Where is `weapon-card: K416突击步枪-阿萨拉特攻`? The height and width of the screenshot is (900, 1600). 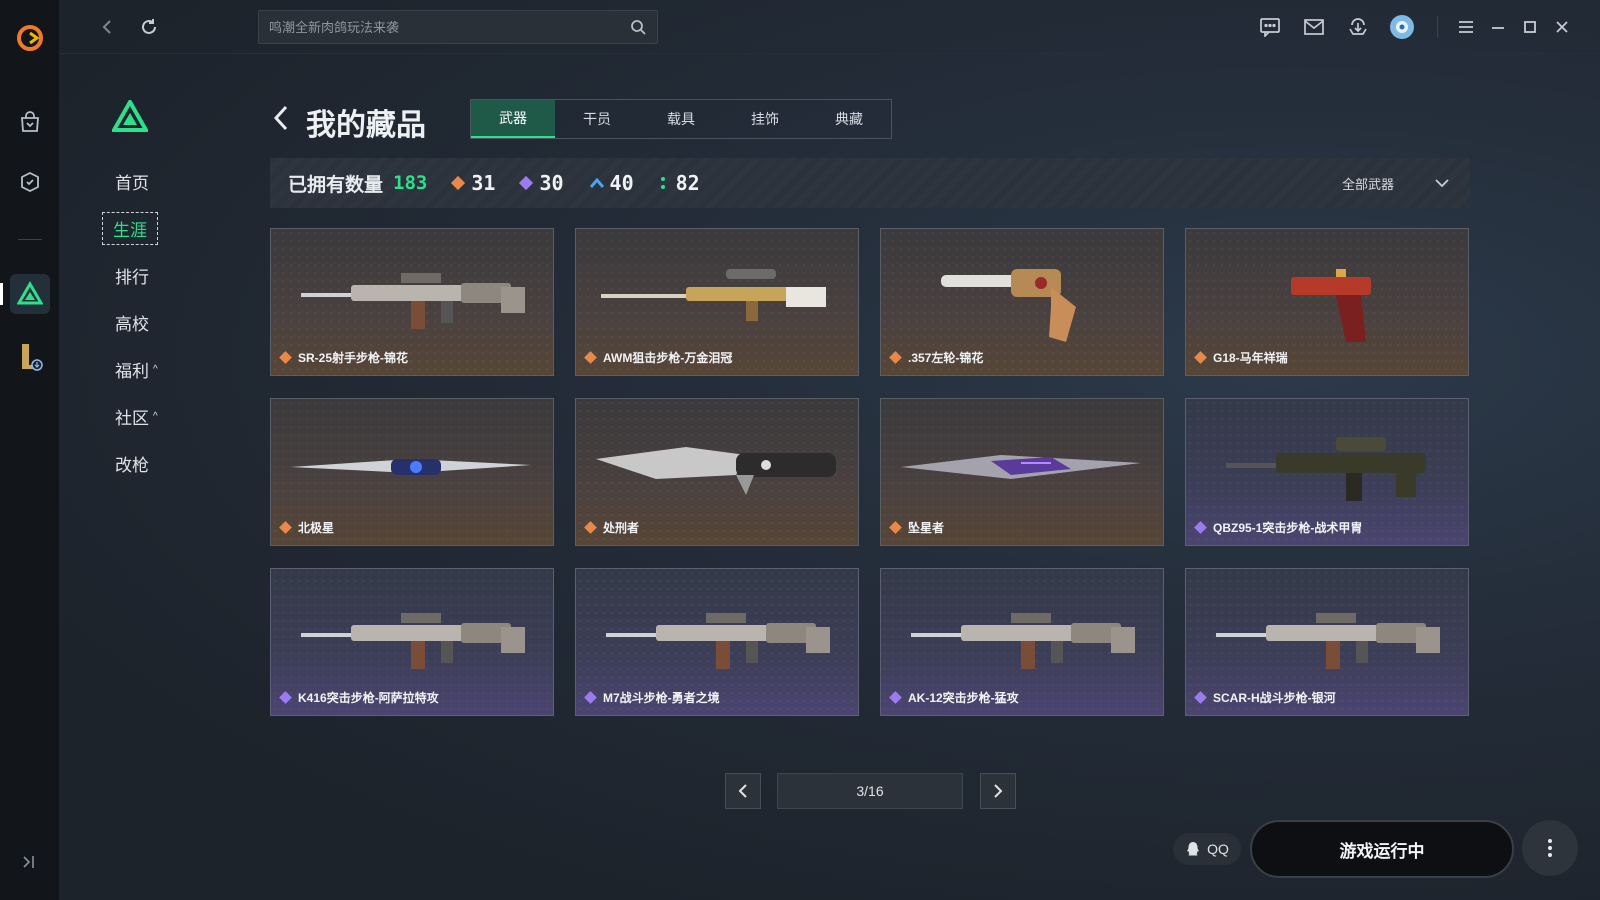
weapon-card: K416突击步枪-阿萨拉特攻 is located at coordinates (412, 642).